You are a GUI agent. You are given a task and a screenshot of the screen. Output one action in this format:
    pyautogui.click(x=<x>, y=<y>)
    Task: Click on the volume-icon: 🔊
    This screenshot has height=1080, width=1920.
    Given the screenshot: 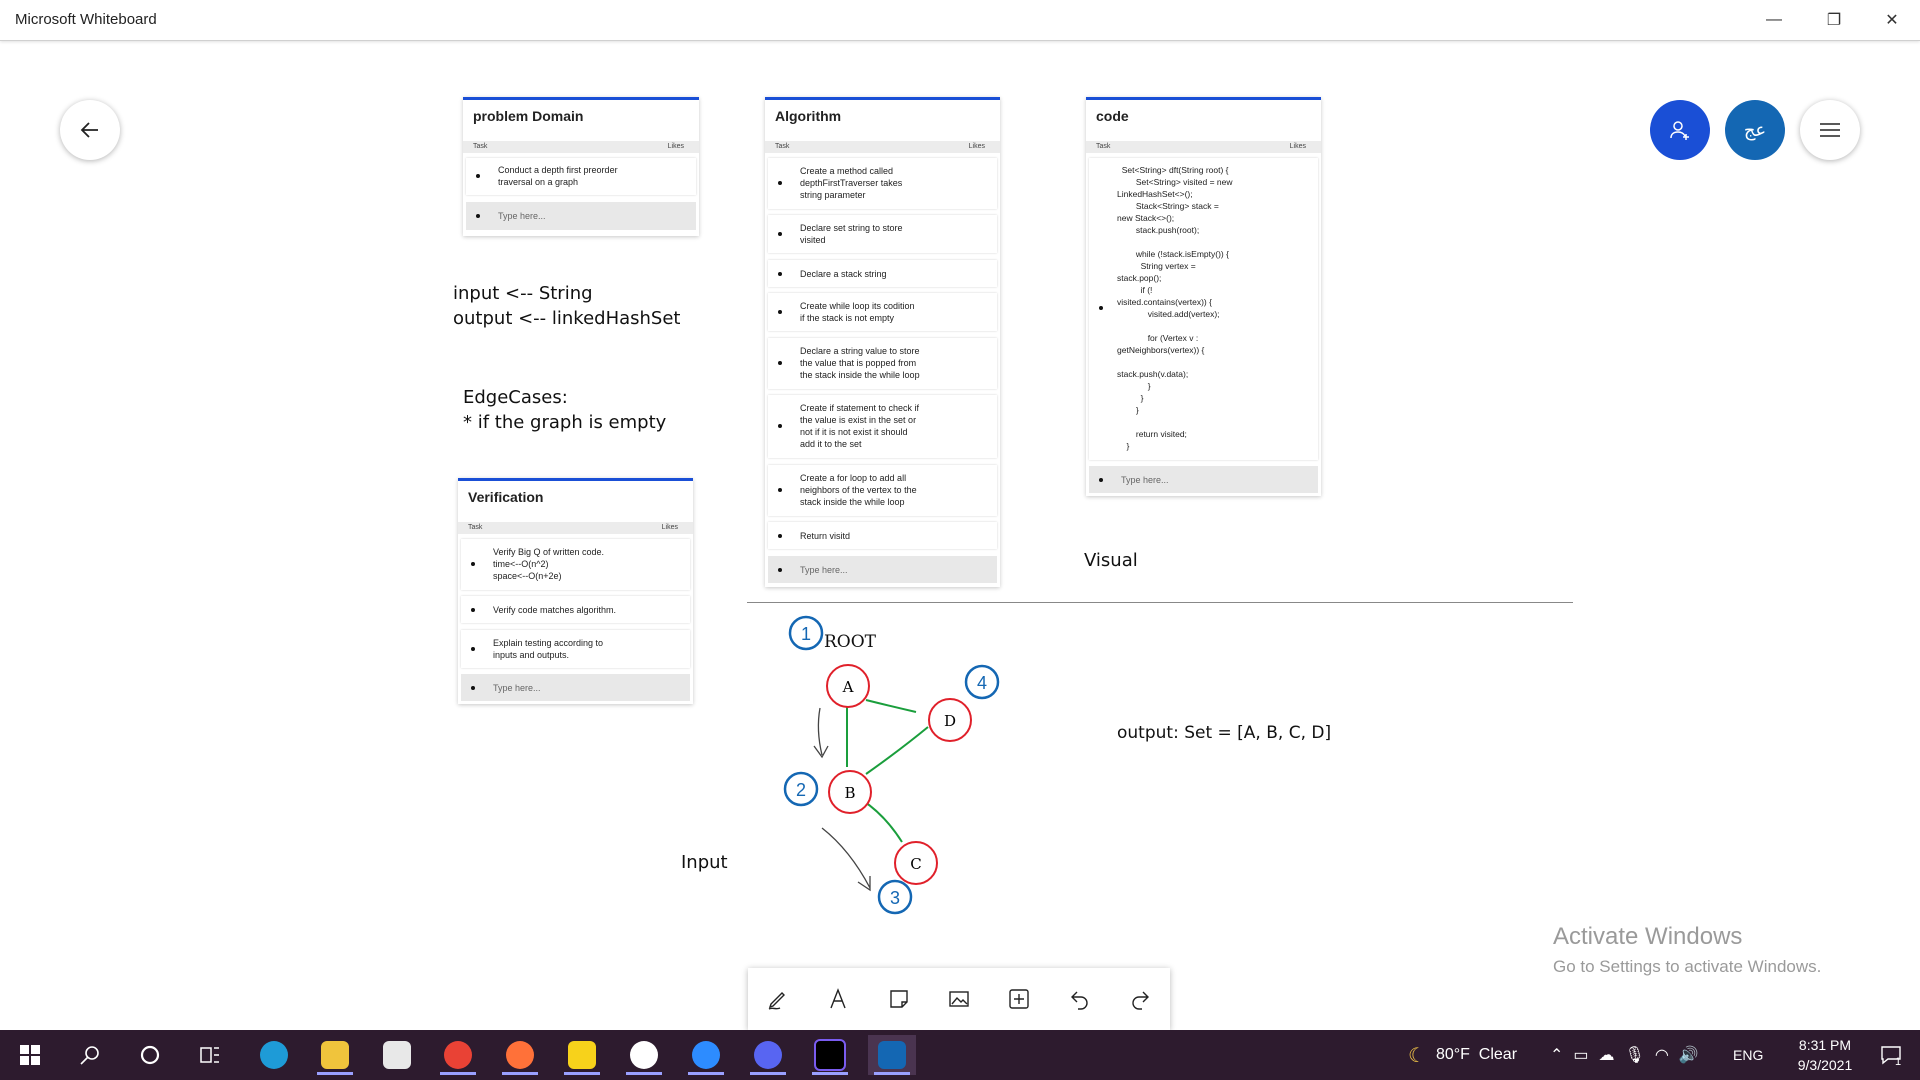 What is the action you would take?
    pyautogui.click(x=1689, y=1055)
    